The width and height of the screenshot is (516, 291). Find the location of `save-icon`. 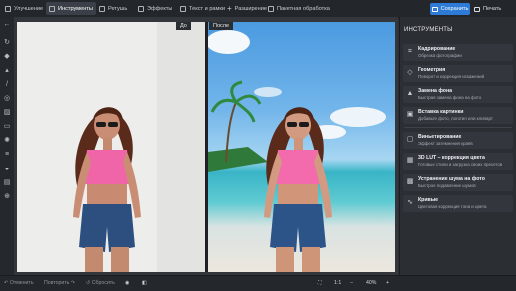

save-icon is located at coordinates (434, 9).